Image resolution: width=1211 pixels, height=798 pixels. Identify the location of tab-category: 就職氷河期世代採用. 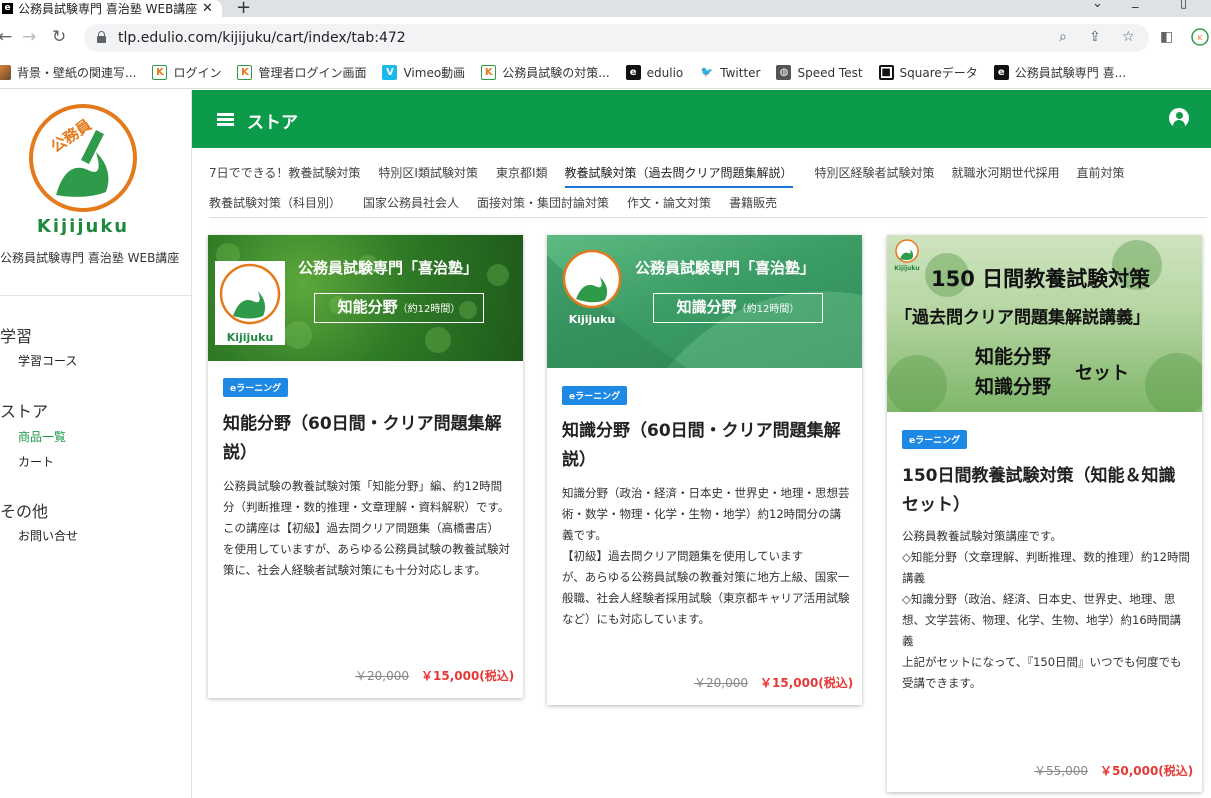
(1006, 176).